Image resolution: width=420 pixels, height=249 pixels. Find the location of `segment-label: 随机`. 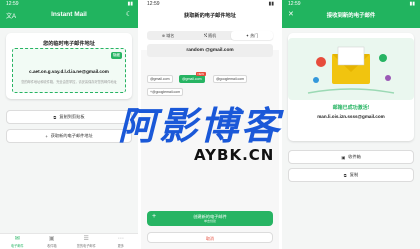

segment-label: 随机 is located at coordinates (212, 35).